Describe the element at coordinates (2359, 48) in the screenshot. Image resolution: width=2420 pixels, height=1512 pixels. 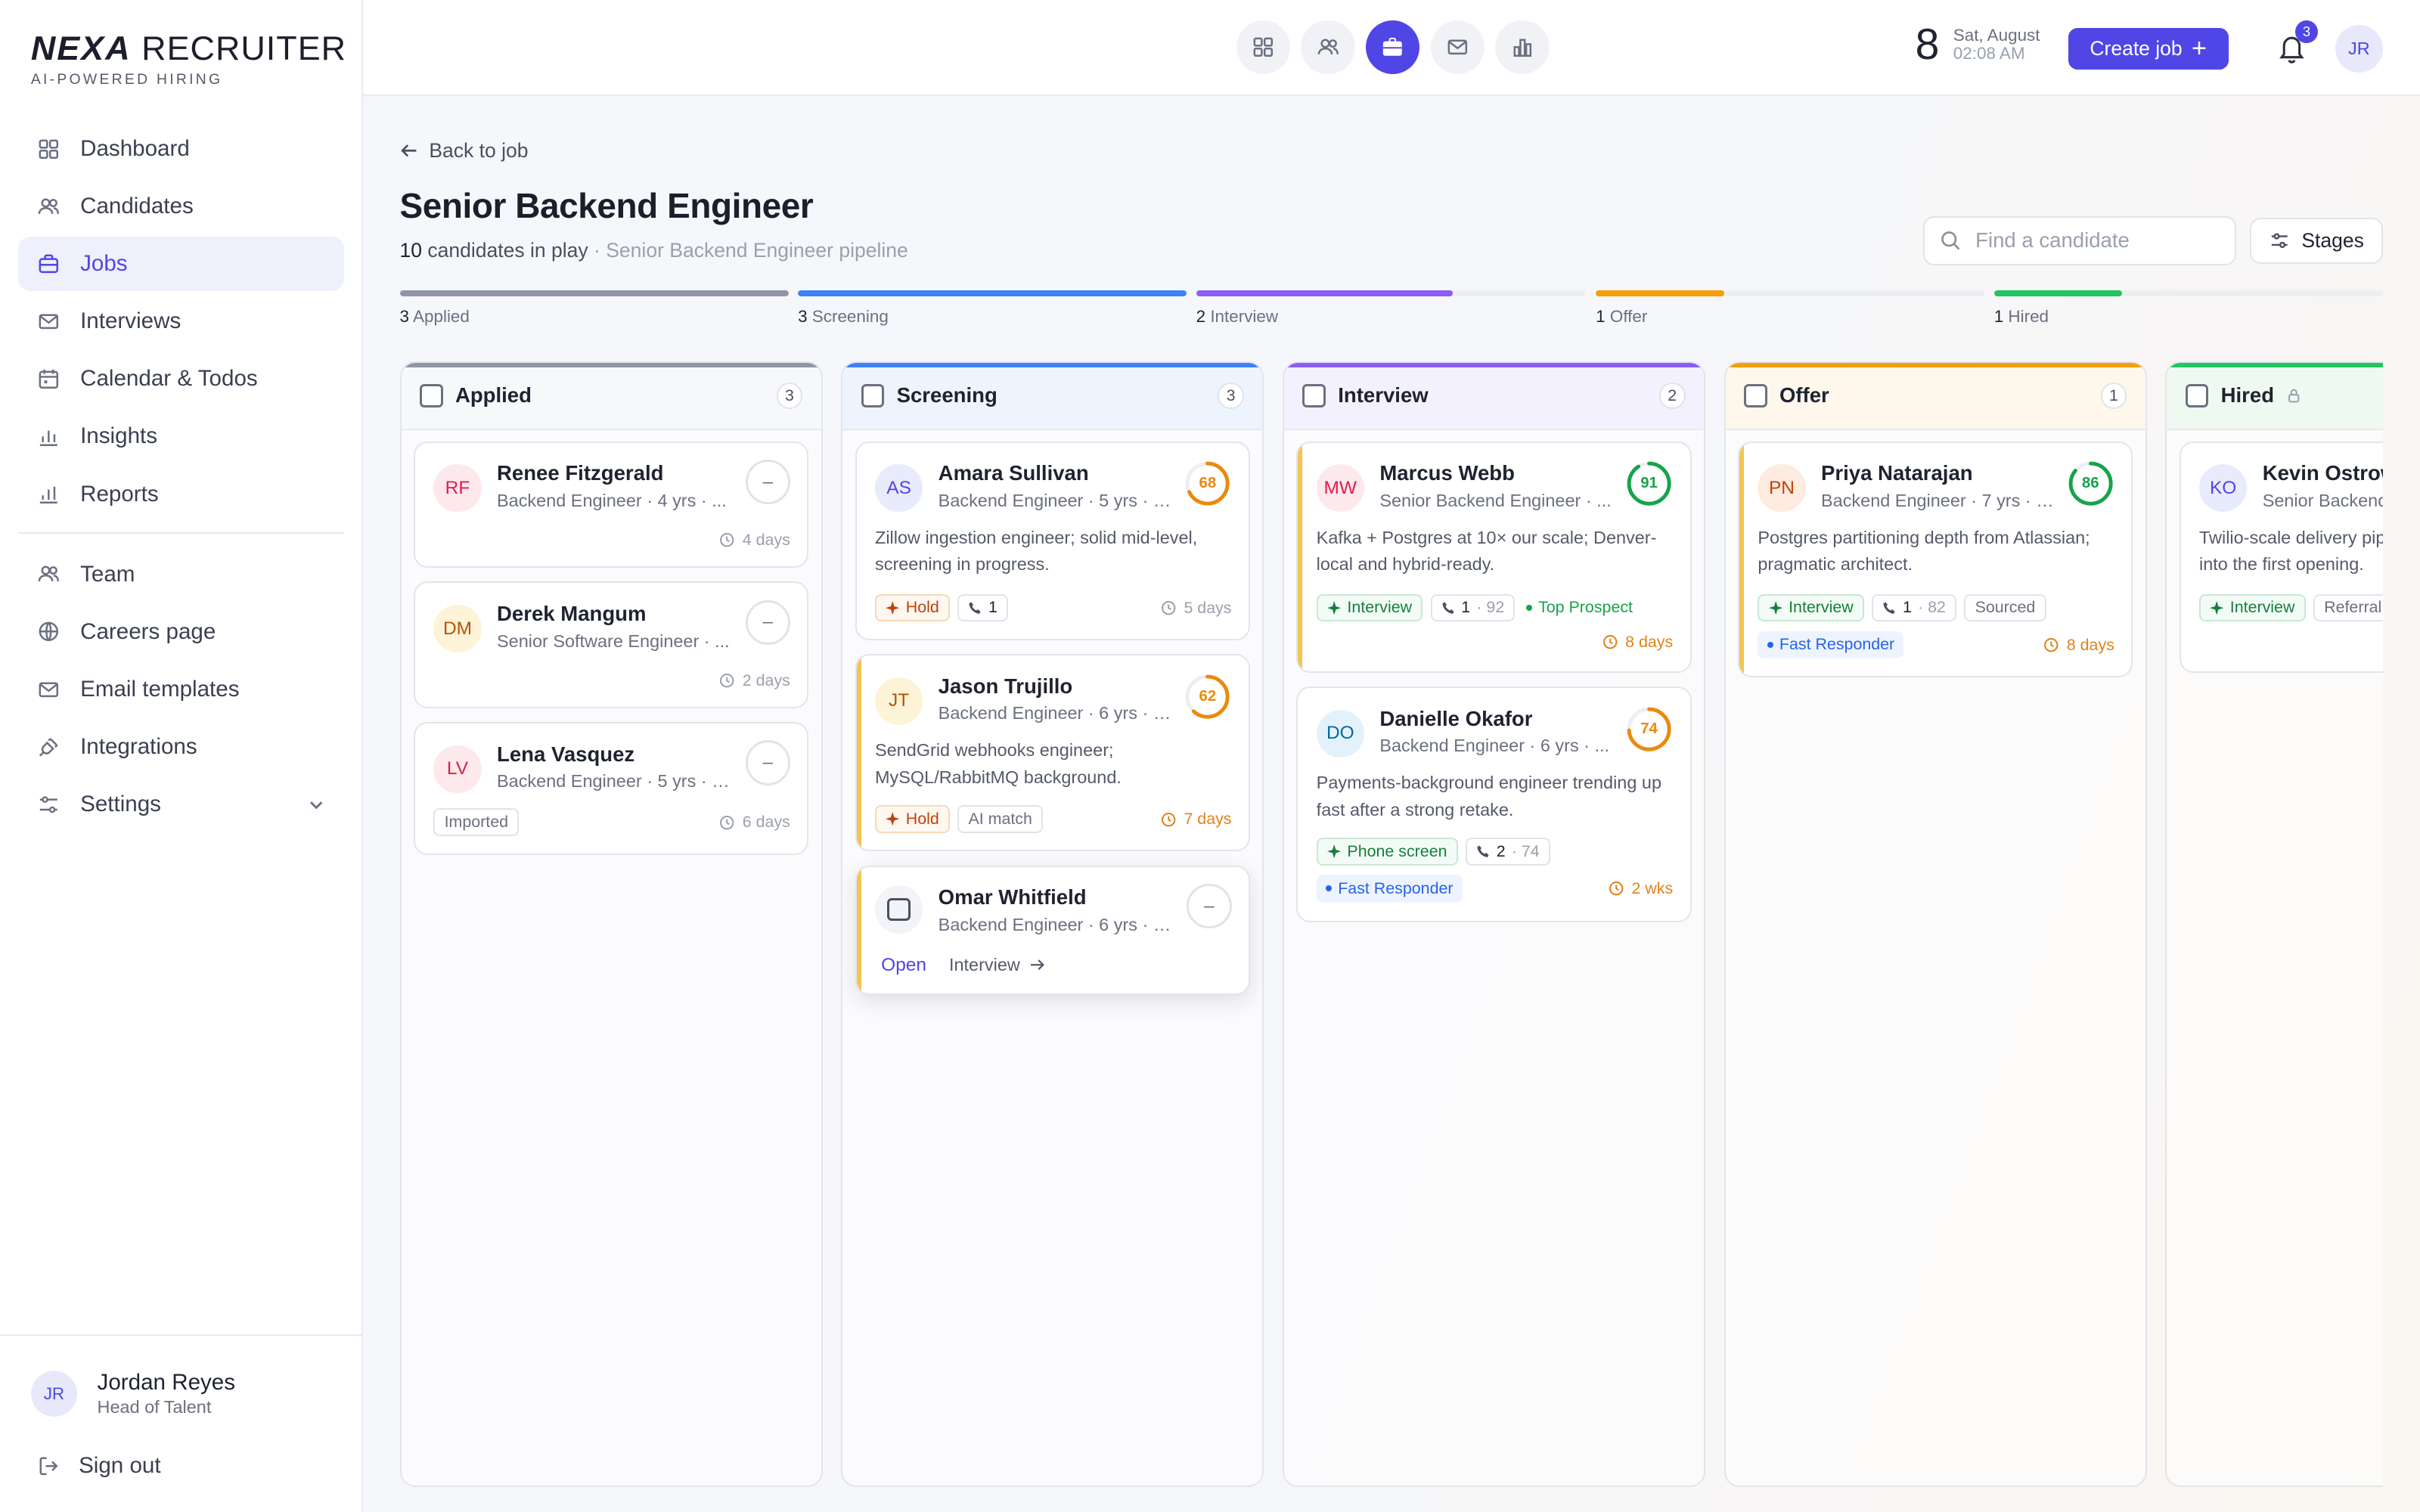
I see `avatar: JR` at that location.